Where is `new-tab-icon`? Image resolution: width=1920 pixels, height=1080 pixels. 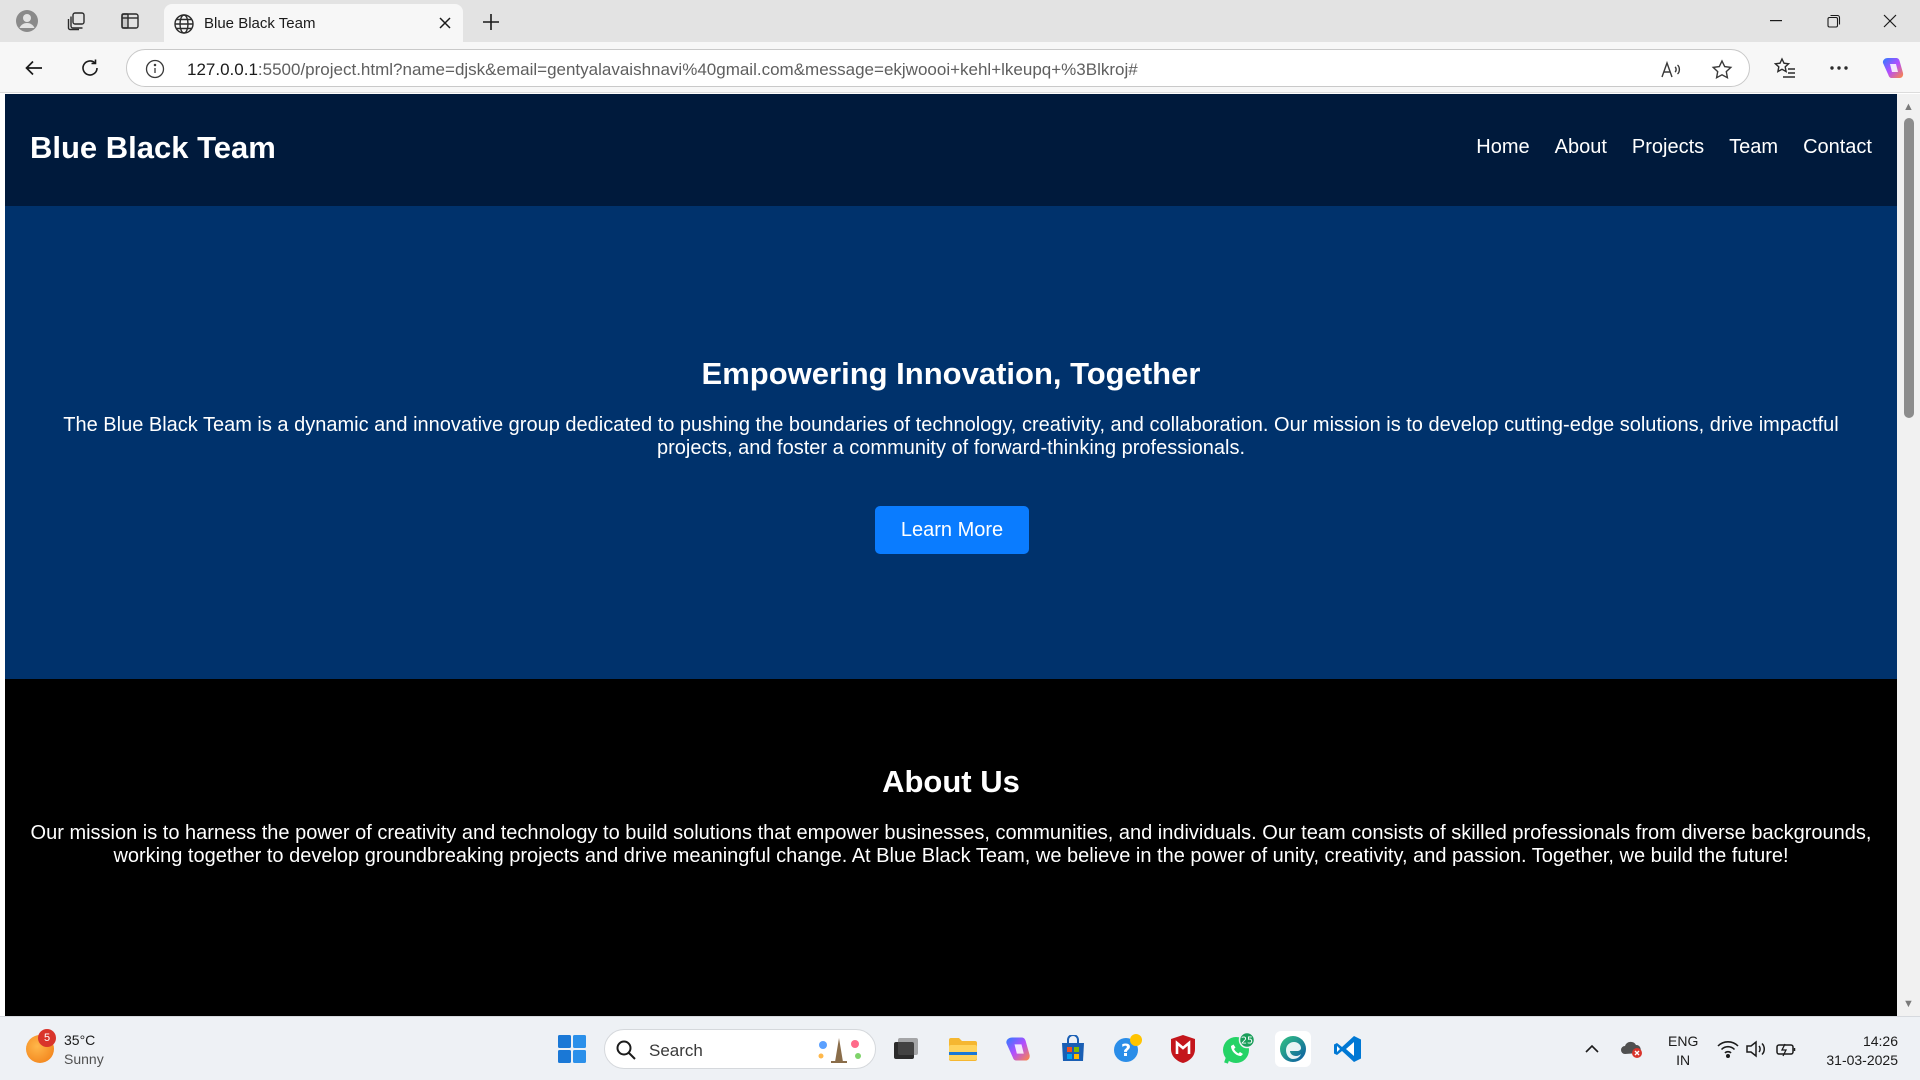
new-tab-icon is located at coordinates (491, 22).